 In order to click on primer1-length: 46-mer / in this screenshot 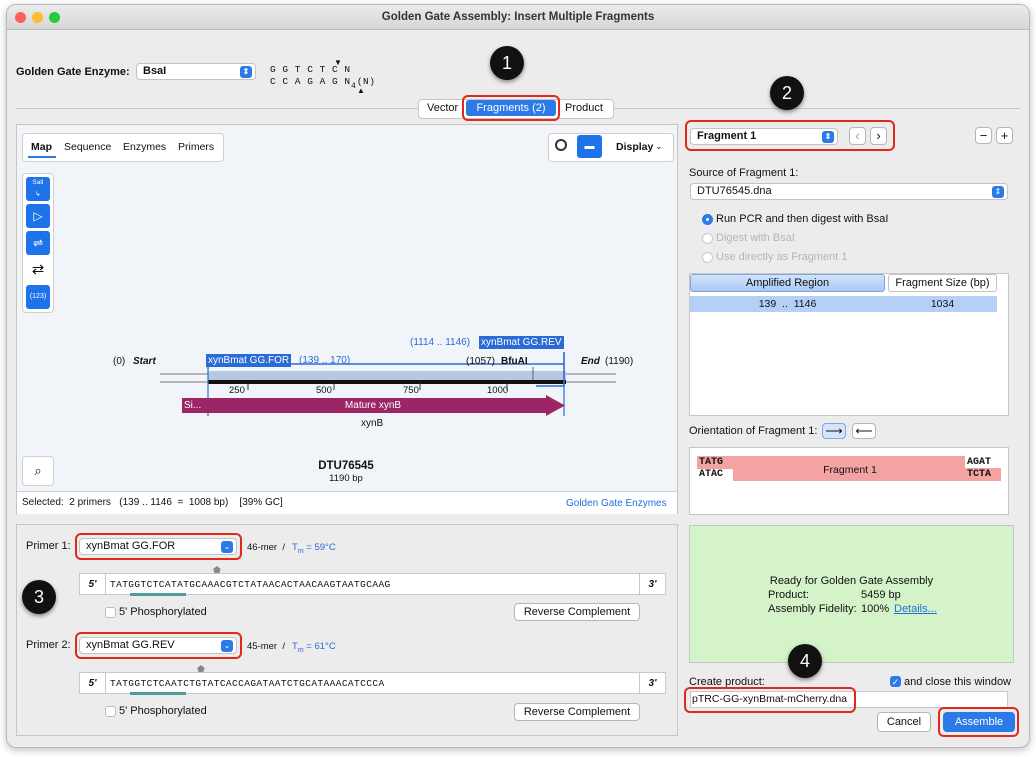, I will do `click(266, 547)`.